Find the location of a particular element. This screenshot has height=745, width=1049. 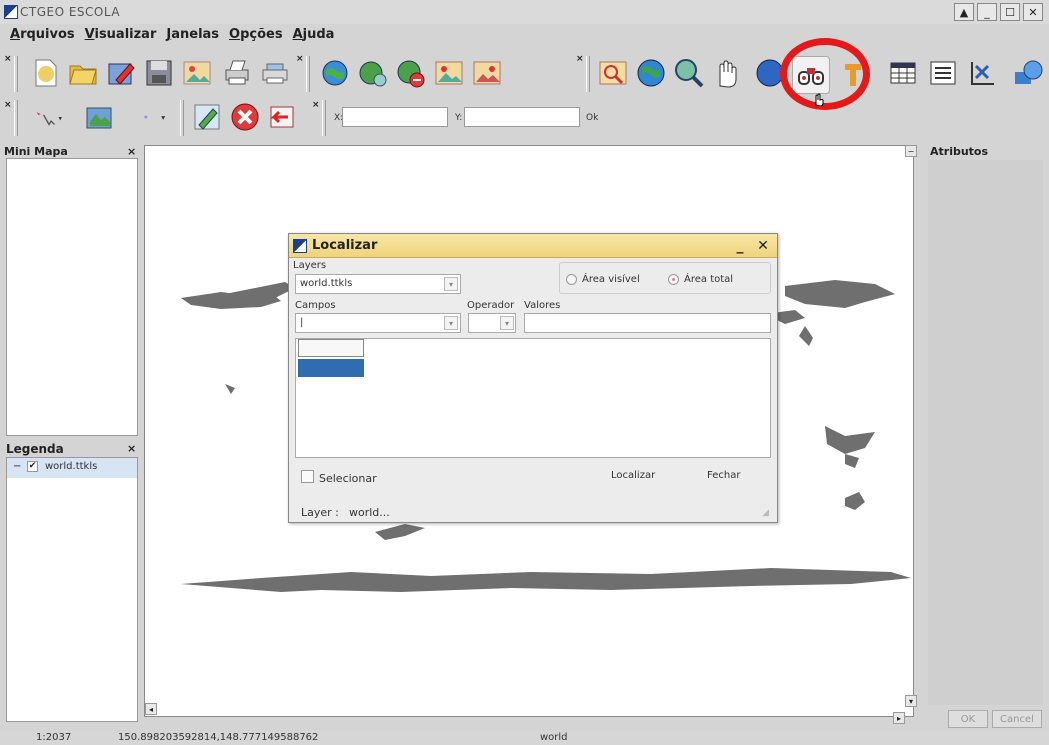

campos-dropdown-icon: ▾ is located at coordinates (451, 323).